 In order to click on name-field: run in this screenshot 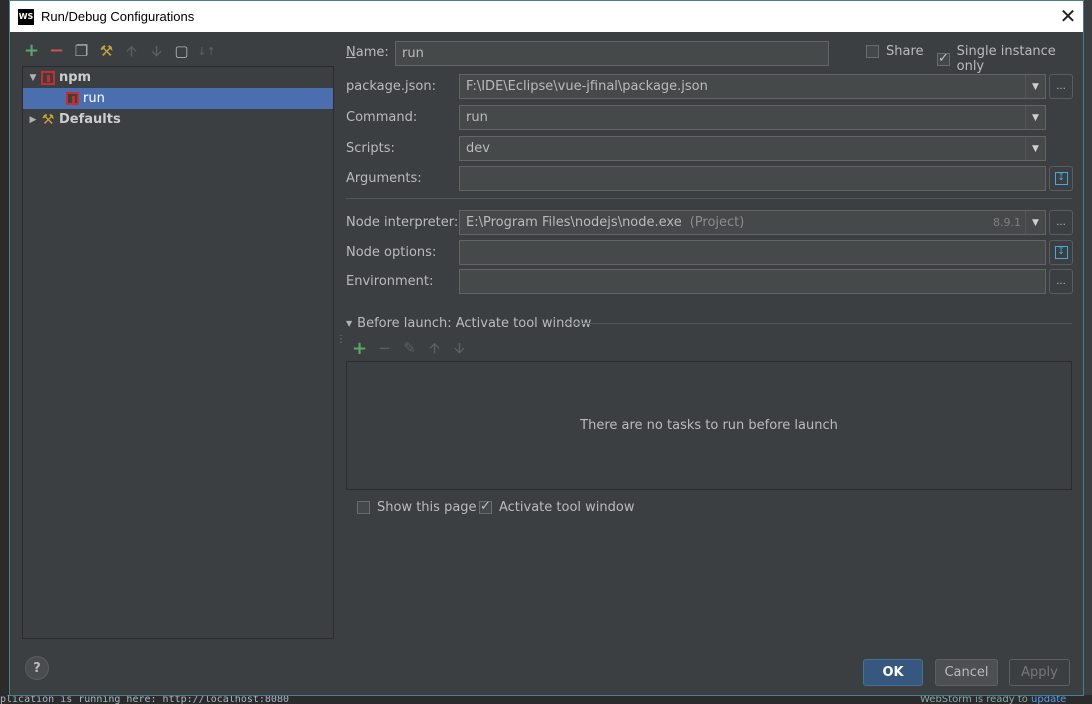, I will do `click(612, 53)`.